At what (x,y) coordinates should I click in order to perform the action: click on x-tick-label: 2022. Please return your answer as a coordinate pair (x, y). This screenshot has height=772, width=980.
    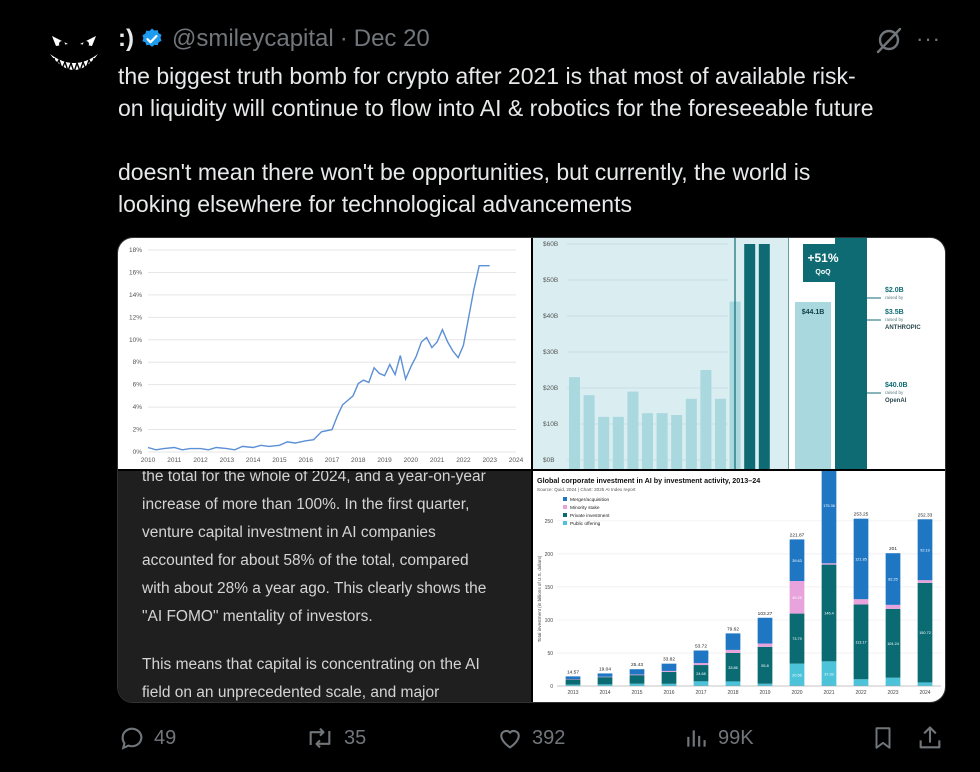
    Looking at the image, I should click on (860, 693).